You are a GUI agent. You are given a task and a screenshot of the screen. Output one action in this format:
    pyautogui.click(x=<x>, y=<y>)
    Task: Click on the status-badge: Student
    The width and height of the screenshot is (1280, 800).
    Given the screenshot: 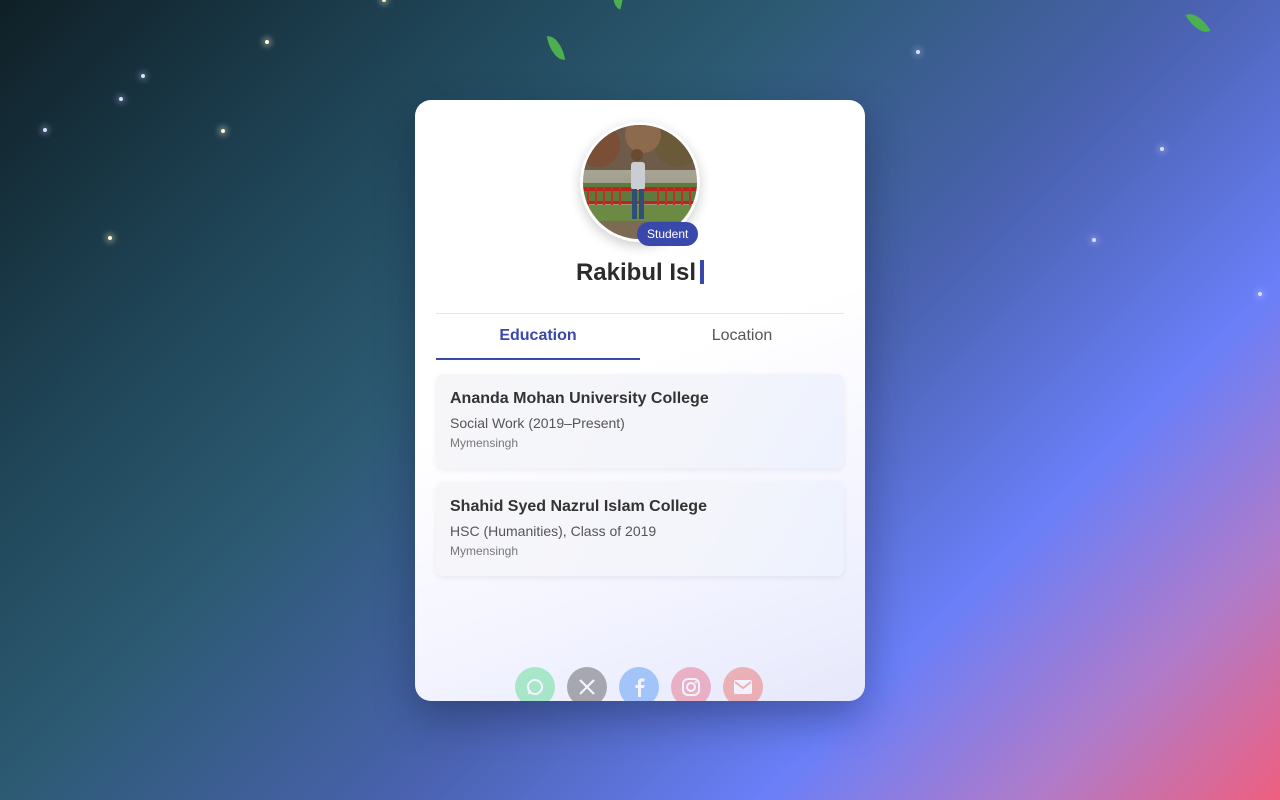 What is the action you would take?
    pyautogui.click(x=668, y=234)
    